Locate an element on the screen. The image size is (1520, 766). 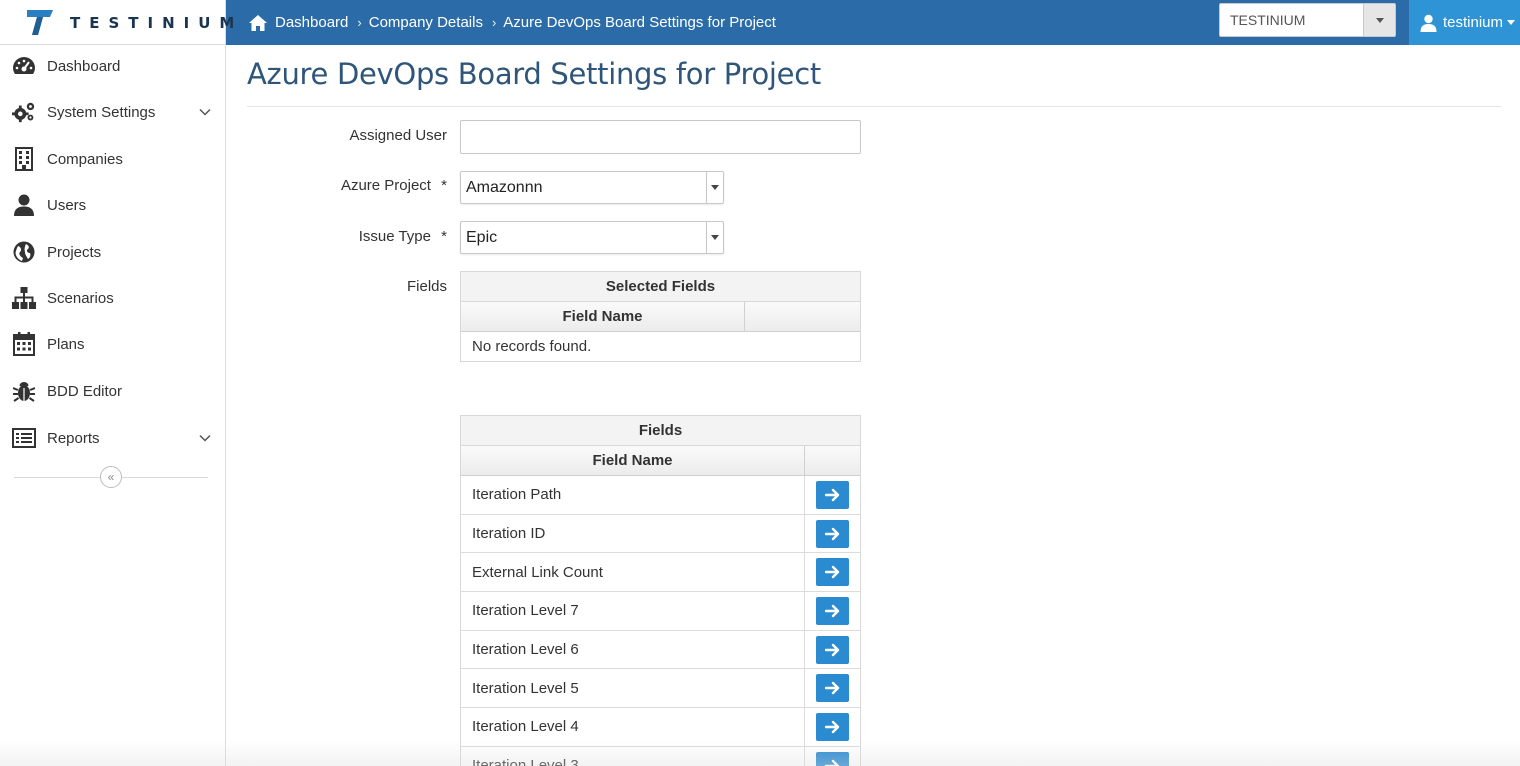
globe-icon is located at coordinates (24, 252).